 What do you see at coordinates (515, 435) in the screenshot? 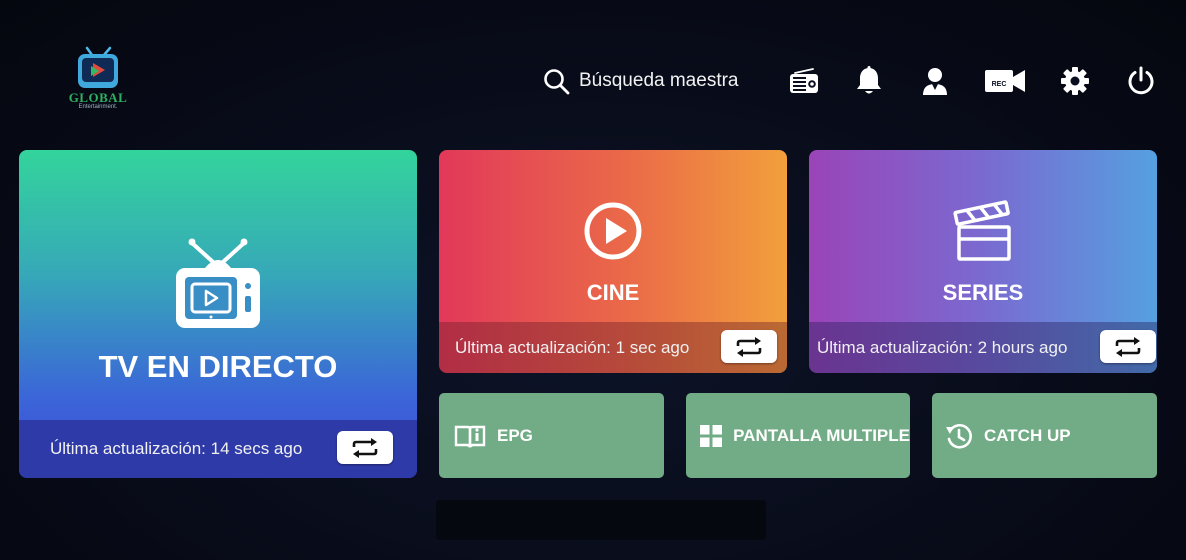
I see `epg-label: EPG` at bounding box center [515, 435].